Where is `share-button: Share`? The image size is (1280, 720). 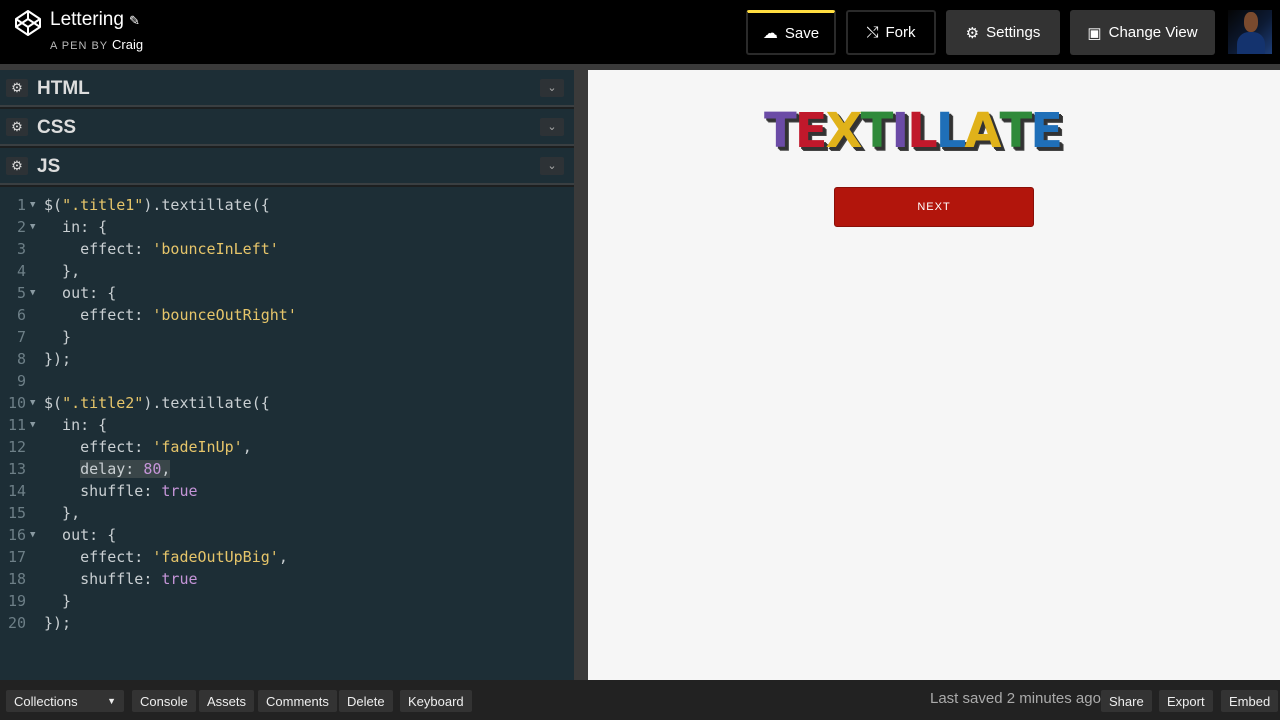
share-button: Share is located at coordinates (1126, 701).